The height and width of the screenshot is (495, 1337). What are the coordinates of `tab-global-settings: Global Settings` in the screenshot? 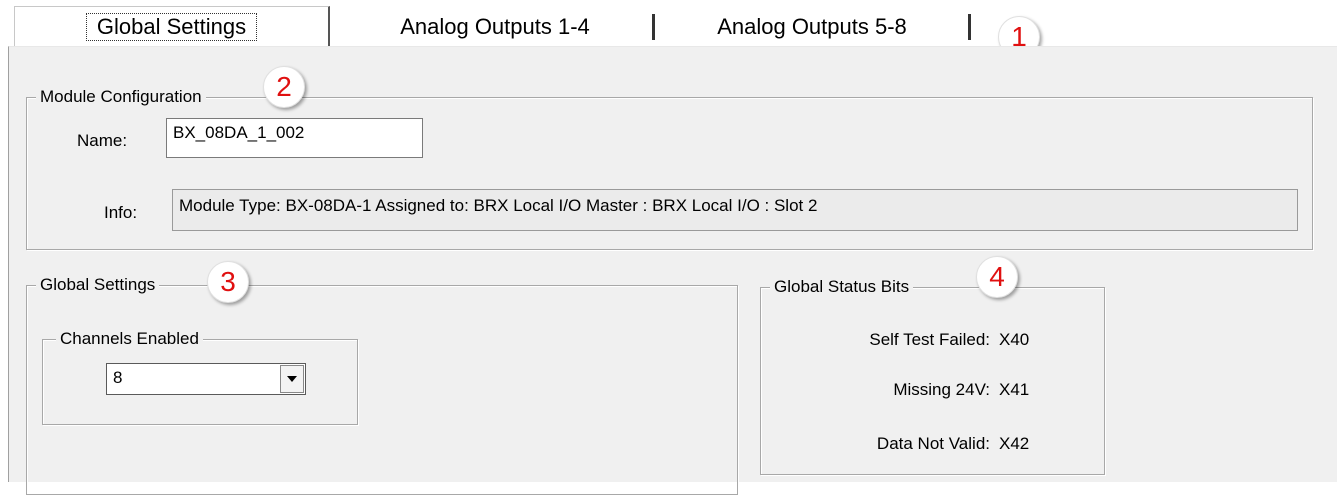 It's located at (172, 26).